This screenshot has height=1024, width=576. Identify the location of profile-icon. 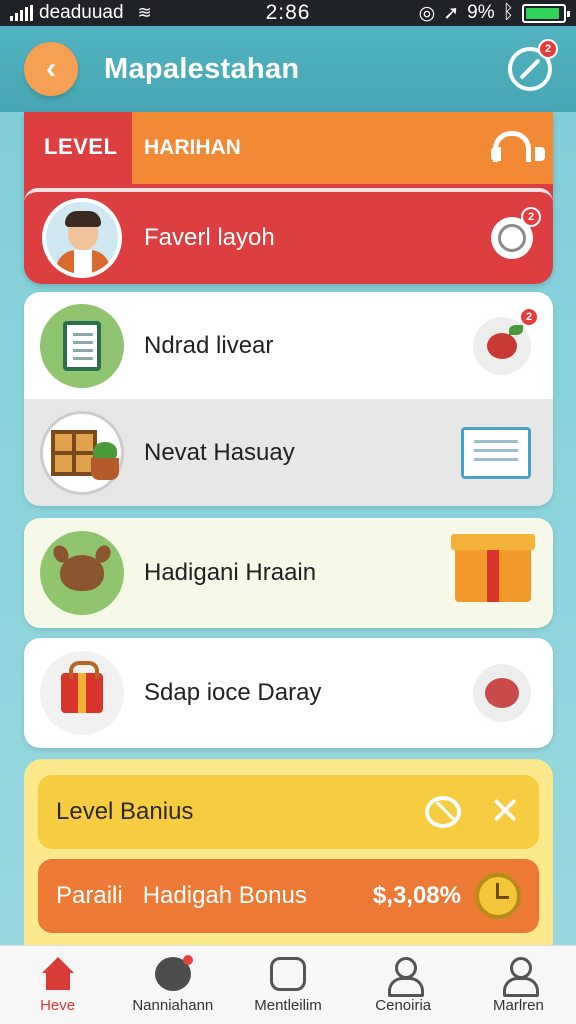
(520, 976).